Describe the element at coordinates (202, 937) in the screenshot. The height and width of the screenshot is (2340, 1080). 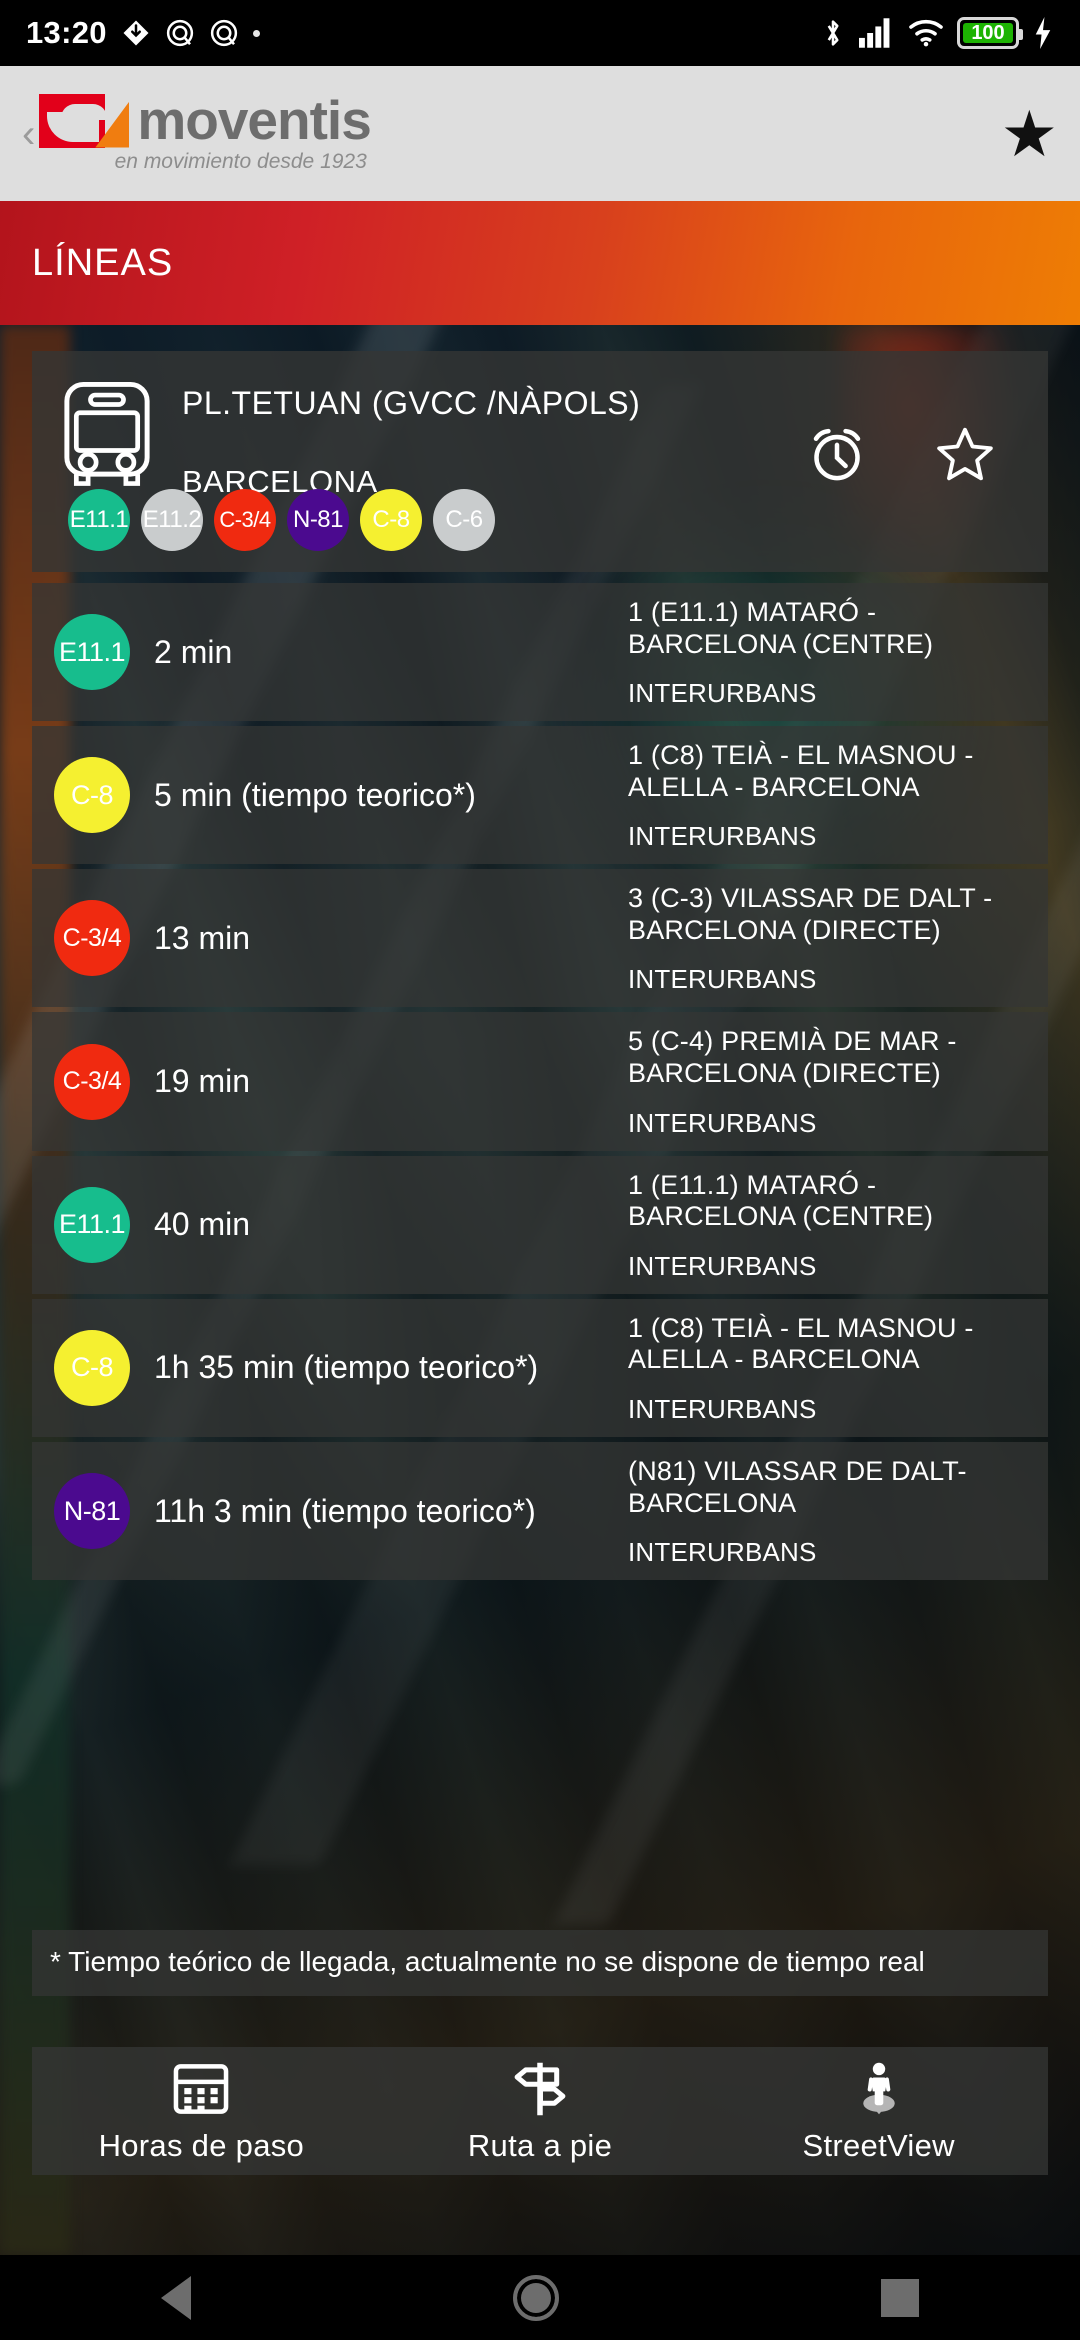
I see `arrival-time: 13 min` at that location.